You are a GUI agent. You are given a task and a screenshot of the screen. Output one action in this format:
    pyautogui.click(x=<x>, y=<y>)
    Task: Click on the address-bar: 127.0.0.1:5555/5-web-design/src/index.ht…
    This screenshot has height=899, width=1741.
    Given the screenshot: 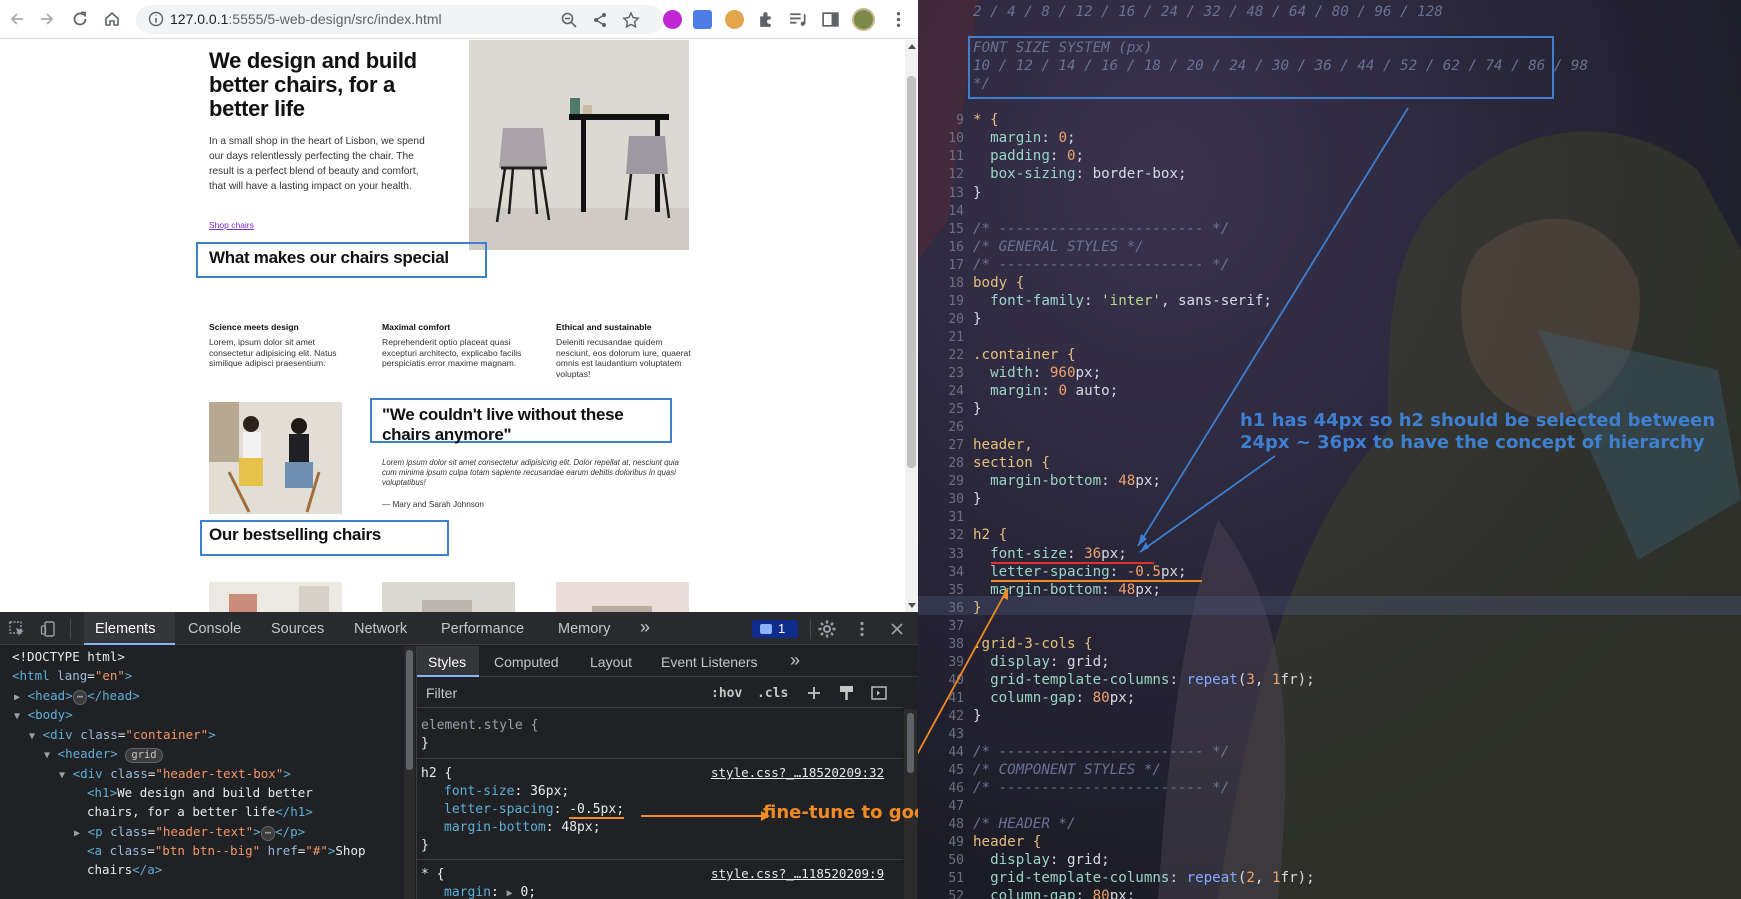 What is the action you would take?
    pyautogui.click(x=400, y=19)
    